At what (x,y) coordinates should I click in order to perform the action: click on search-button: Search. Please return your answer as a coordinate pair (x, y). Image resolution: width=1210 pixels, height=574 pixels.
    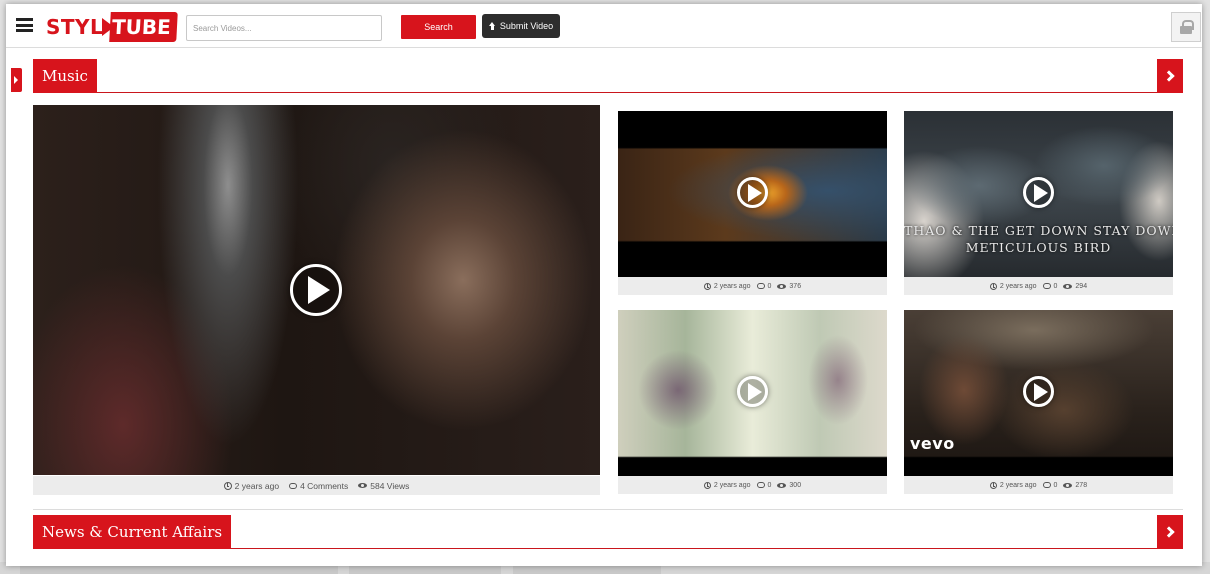
    Looking at the image, I should click on (438, 27).